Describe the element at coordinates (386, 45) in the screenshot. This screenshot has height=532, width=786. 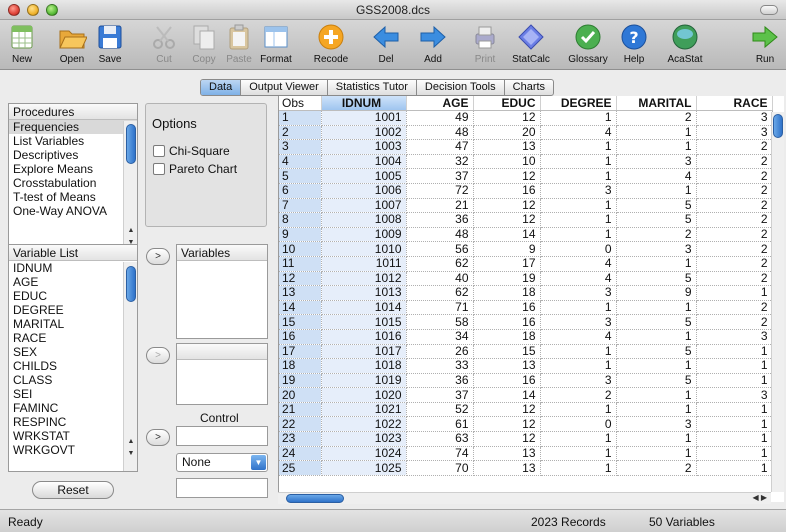
I see `del-button: Del` at that location.